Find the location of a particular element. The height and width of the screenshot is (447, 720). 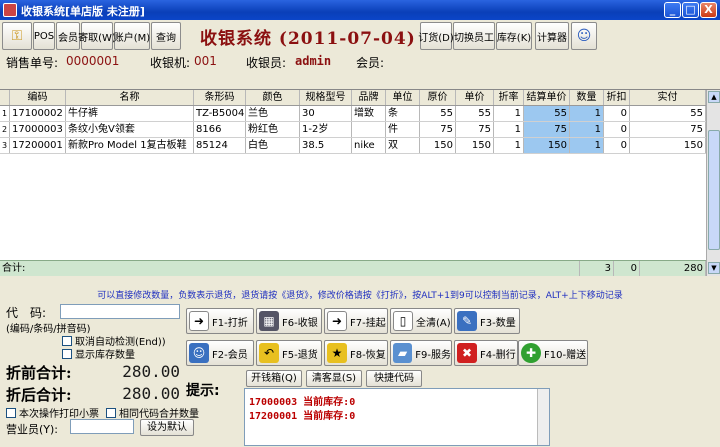

calculator-icon: ▦ is located at coordinates (269, 321).